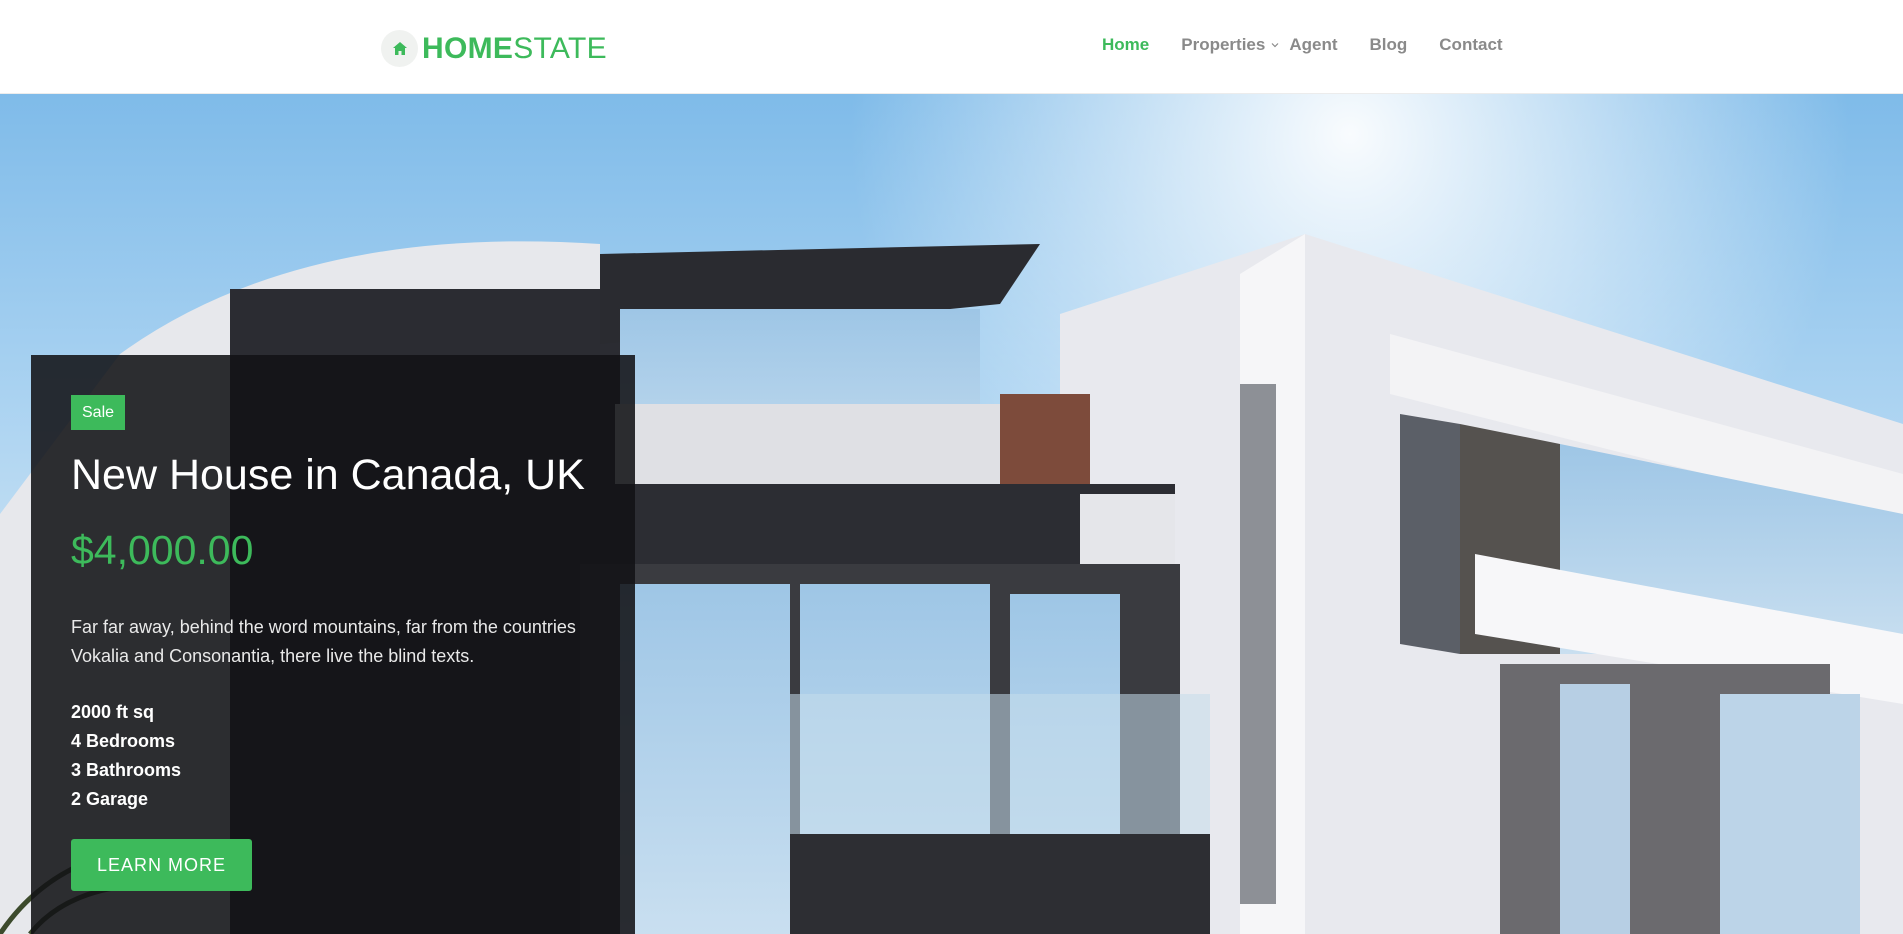 This screenshot has height=934, width=1903. I want to click on learn-more-button: LEARN MORE, so click(161, 865).